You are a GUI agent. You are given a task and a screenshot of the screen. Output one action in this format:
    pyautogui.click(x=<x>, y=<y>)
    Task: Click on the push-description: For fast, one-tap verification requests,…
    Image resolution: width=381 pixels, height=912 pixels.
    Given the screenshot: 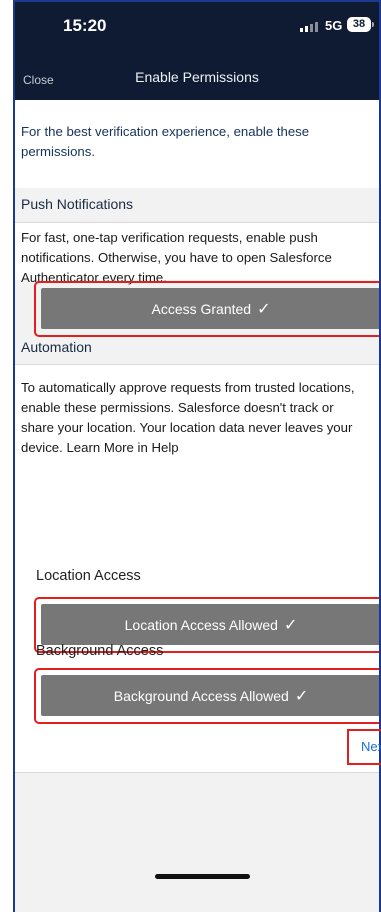 What is the action you would take?
    pyautogui.click(x=176, y=257)
    